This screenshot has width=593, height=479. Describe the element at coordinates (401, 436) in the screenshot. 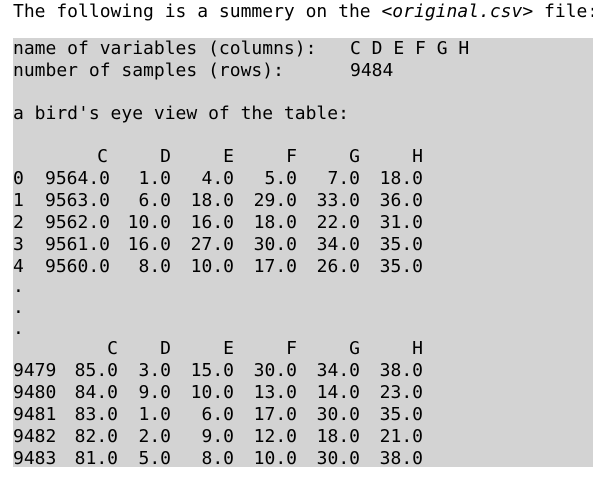

I see `table-cell: 21.0` at that location.